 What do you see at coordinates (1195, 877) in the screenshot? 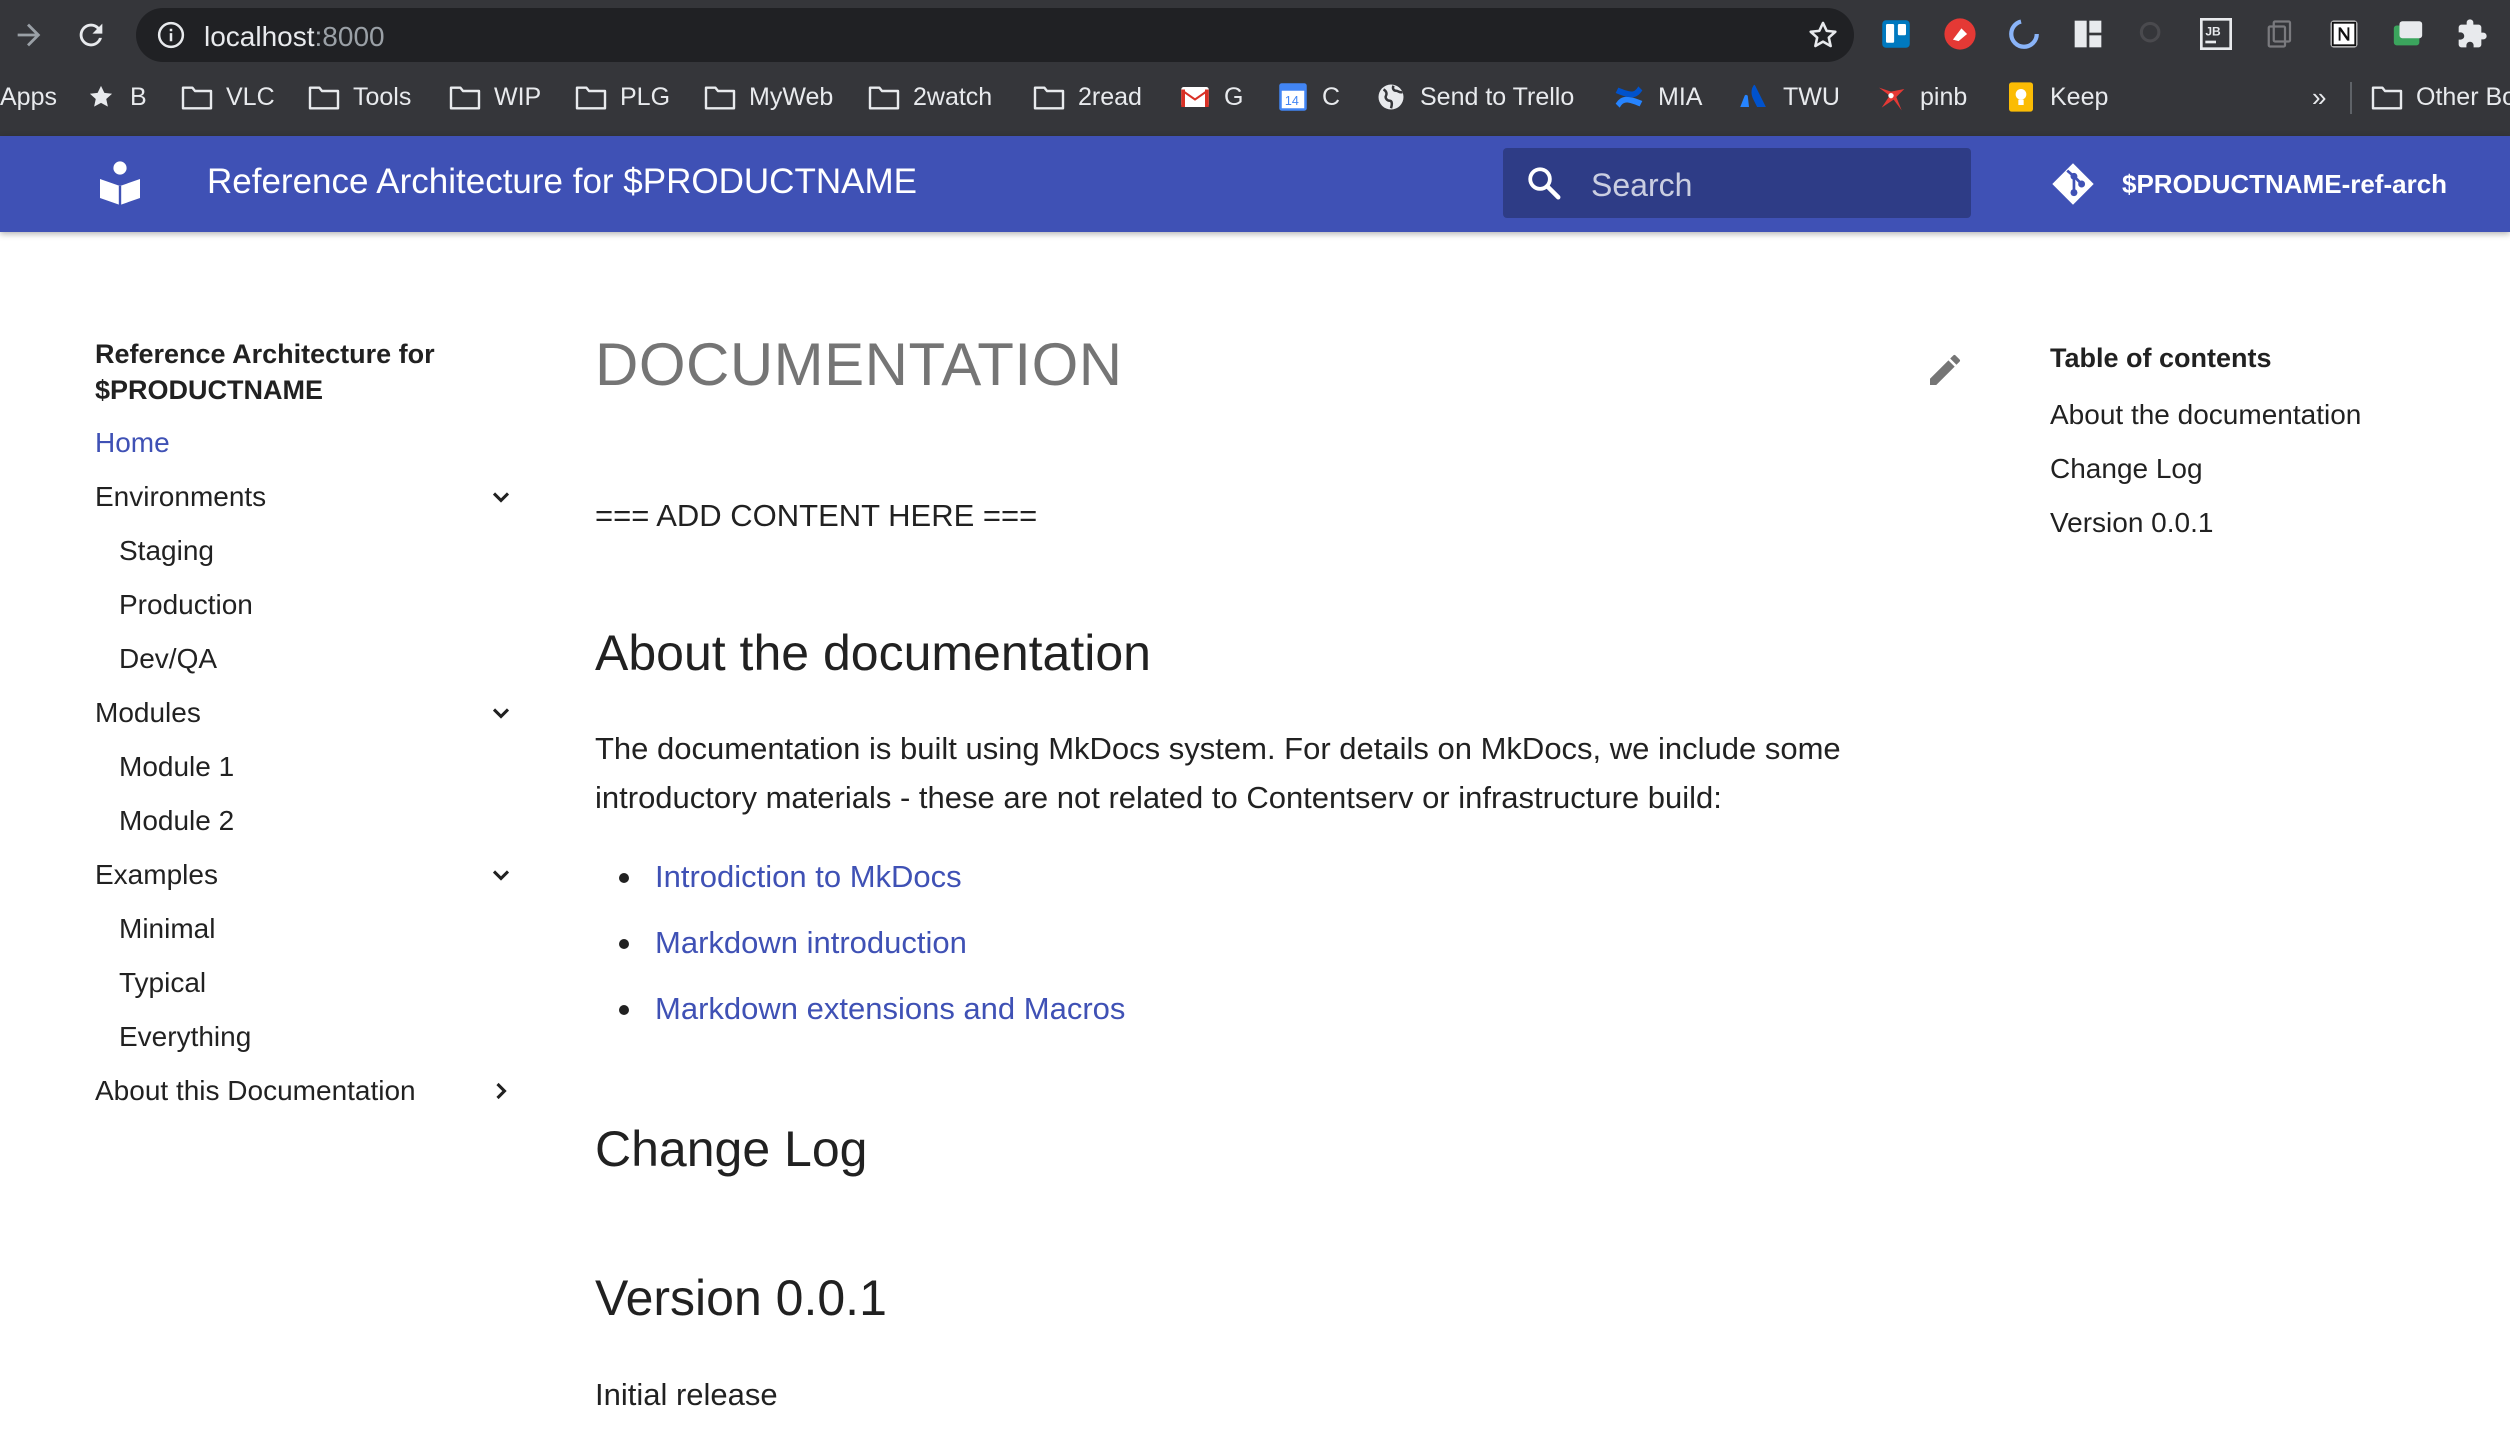
I see `list-item: Introdiction to MkDocs` at bounding box center [1195, 877].